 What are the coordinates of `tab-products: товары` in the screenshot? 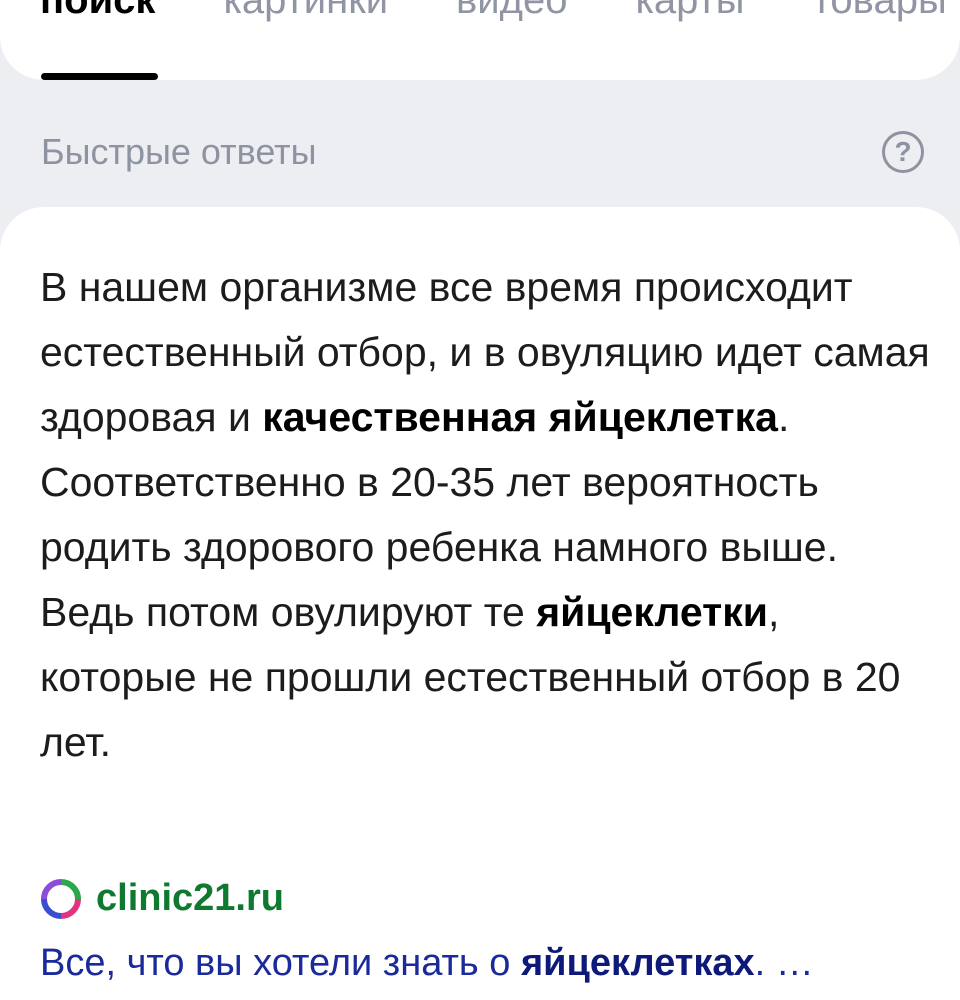 It's located at (880, 10).